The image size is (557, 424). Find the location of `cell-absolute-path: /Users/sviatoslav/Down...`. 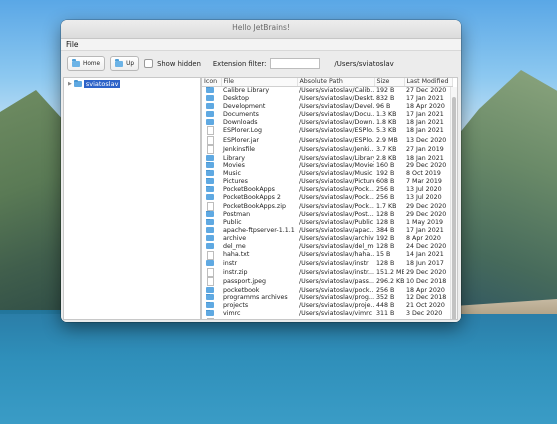

cell-absolute-path: /Users/sviatoslav/Down... is located at coordinates (336, 122).